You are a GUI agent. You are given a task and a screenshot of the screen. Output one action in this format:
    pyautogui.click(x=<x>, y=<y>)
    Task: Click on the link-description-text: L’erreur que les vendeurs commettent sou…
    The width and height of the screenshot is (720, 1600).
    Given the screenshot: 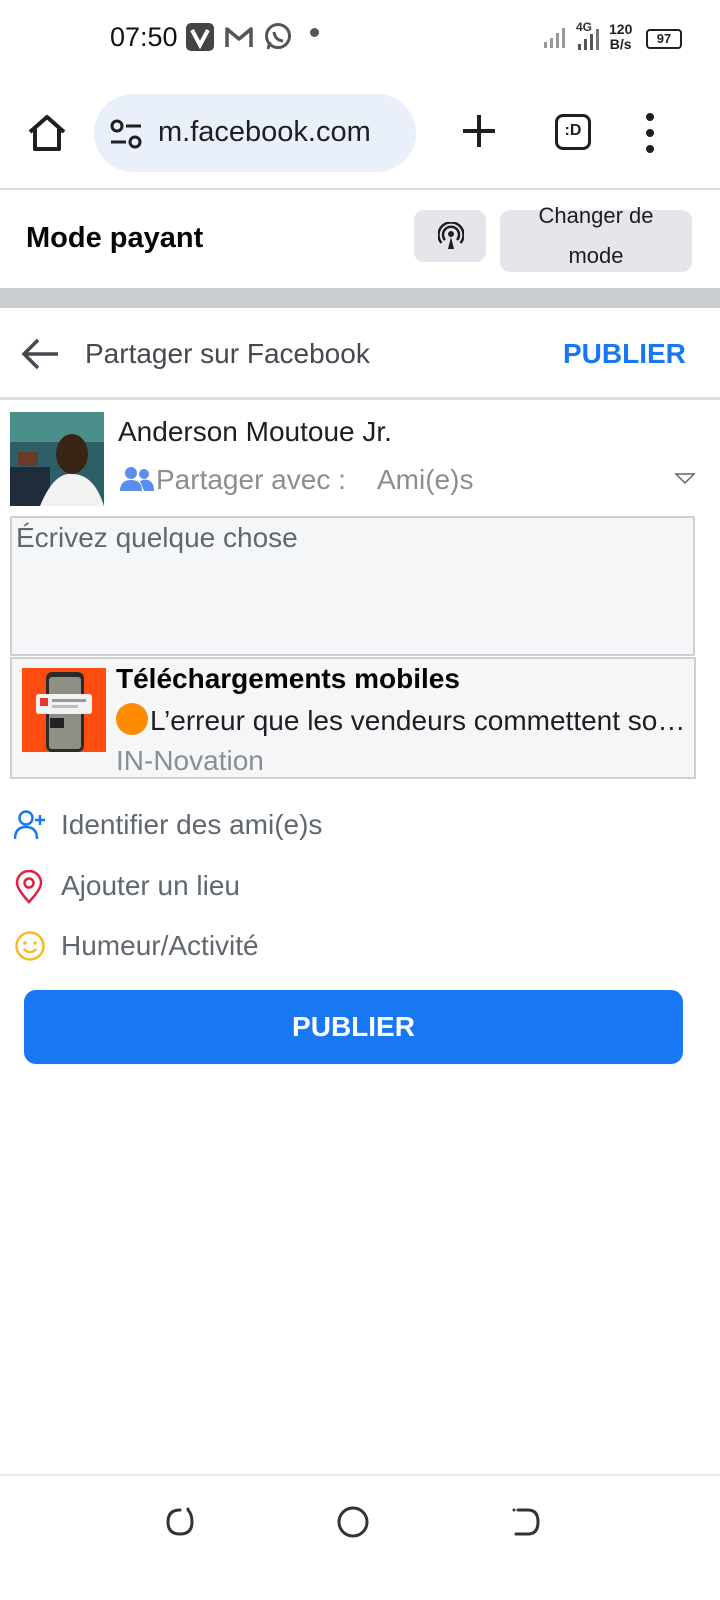 What is the action you would take?
    pyautogui.click(x=421, y=720)
    